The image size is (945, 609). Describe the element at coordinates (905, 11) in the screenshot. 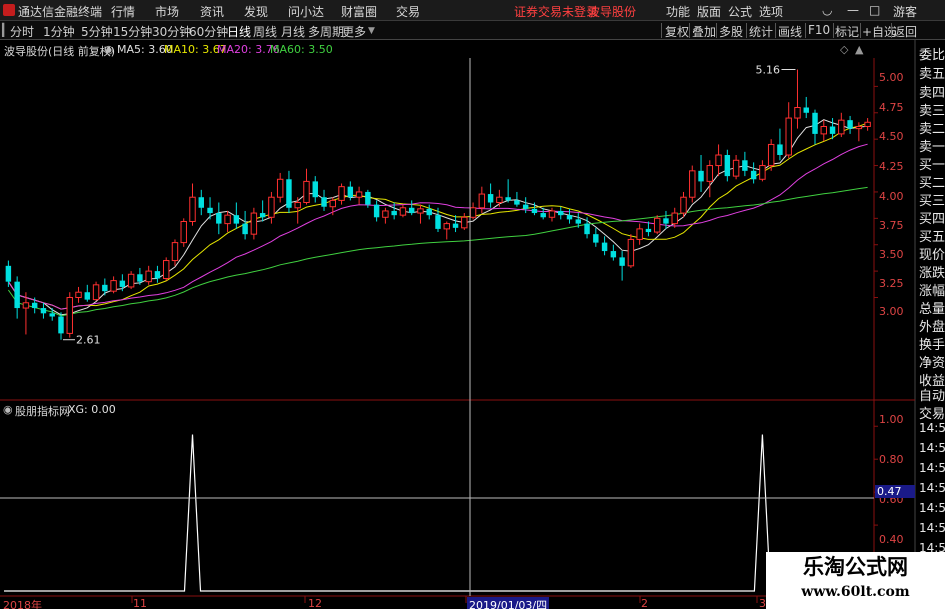

I see `guest-user: 游客` at that location.